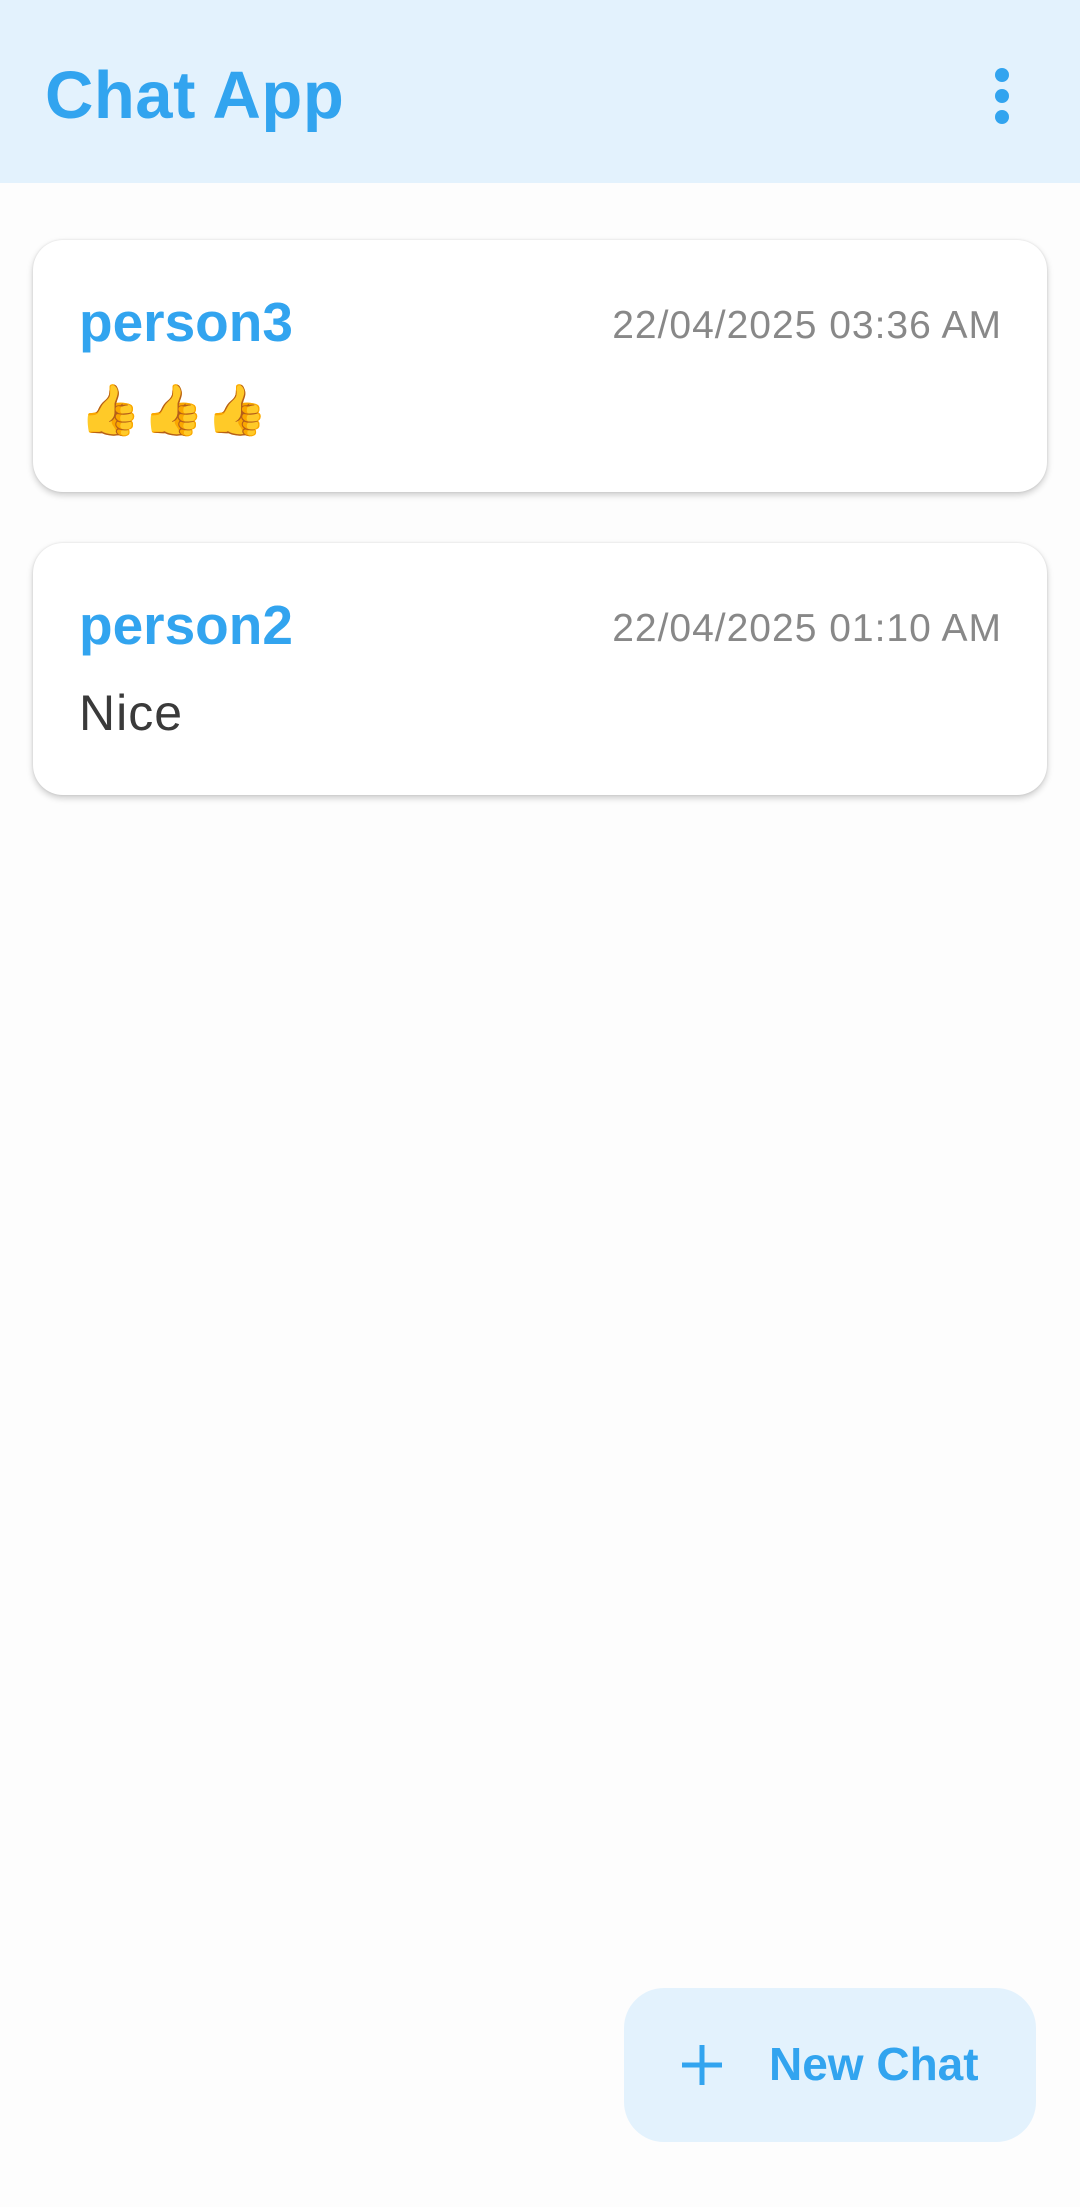 Image resolution: width=1080 pixels, height=2207 pixels. I want to click on chat-list-item: person2 22/04/2025 01:10 AM Nice, so click(540, 669).